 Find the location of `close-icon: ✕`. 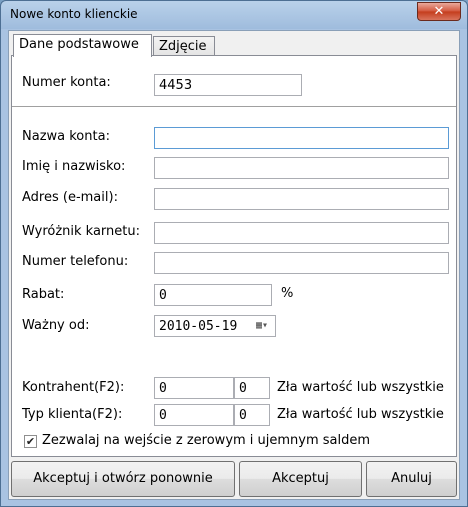

close-icon: ✕ is located at coordinates (439, 11).